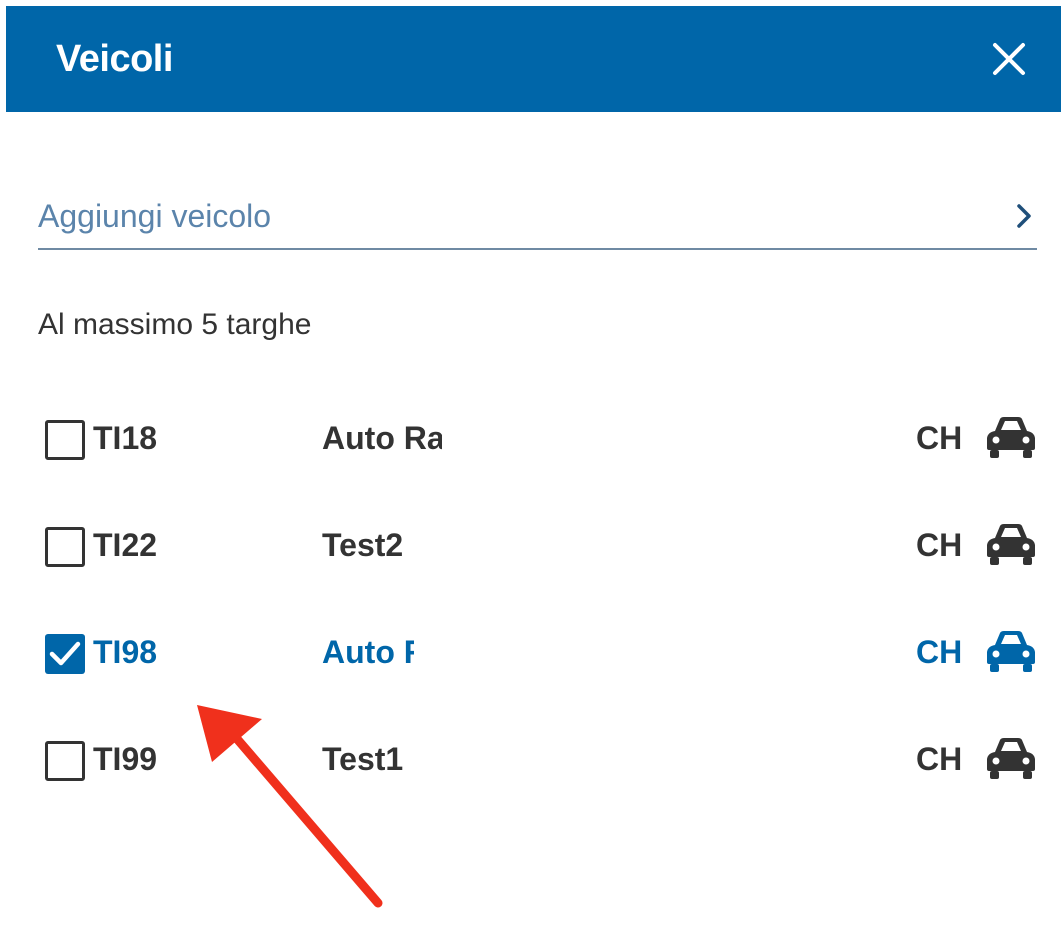 The height and width of the screenshot is (943, 1061). I want to click on add-vehicle-link: Aggiungi veicolo, so click(537, 219).